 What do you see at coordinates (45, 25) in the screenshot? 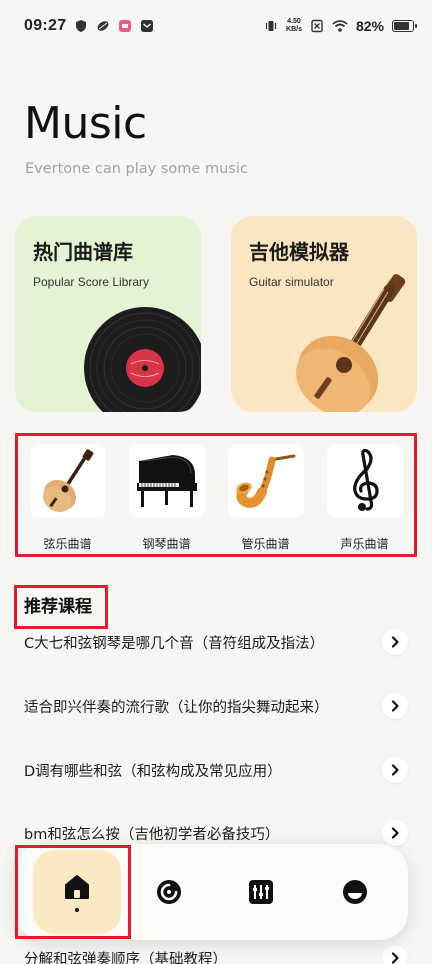
I see `clock: 09:27` at bounding box center [45, 25].